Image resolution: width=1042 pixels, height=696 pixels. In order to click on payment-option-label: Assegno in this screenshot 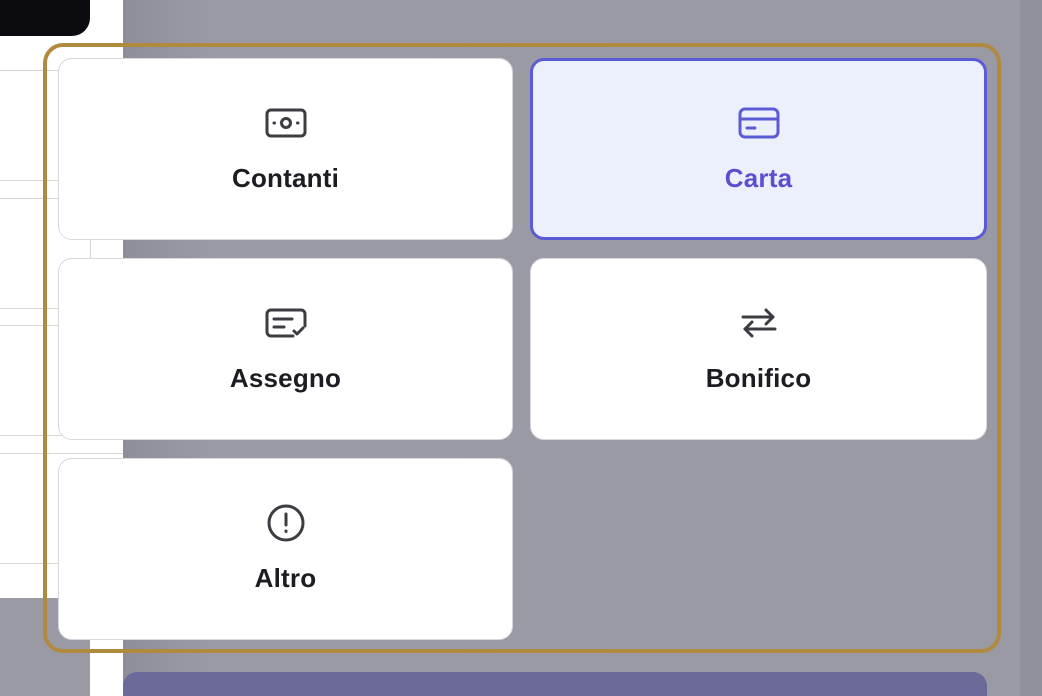, I will do `click(285, 377)`.